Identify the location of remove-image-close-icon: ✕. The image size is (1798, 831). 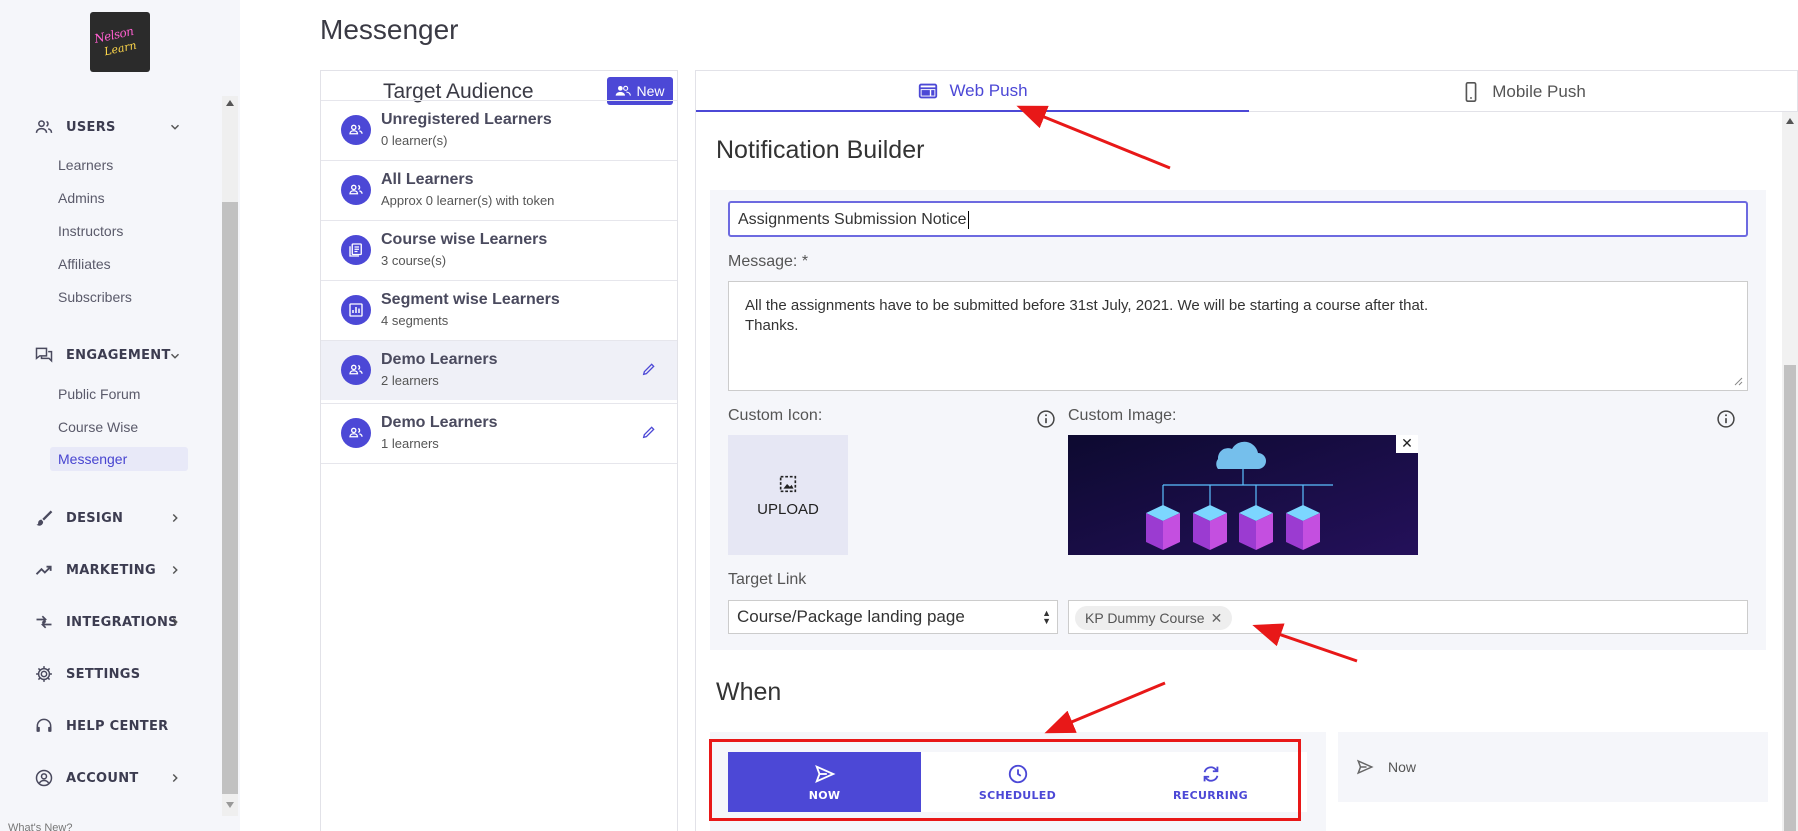
(1407, 444).